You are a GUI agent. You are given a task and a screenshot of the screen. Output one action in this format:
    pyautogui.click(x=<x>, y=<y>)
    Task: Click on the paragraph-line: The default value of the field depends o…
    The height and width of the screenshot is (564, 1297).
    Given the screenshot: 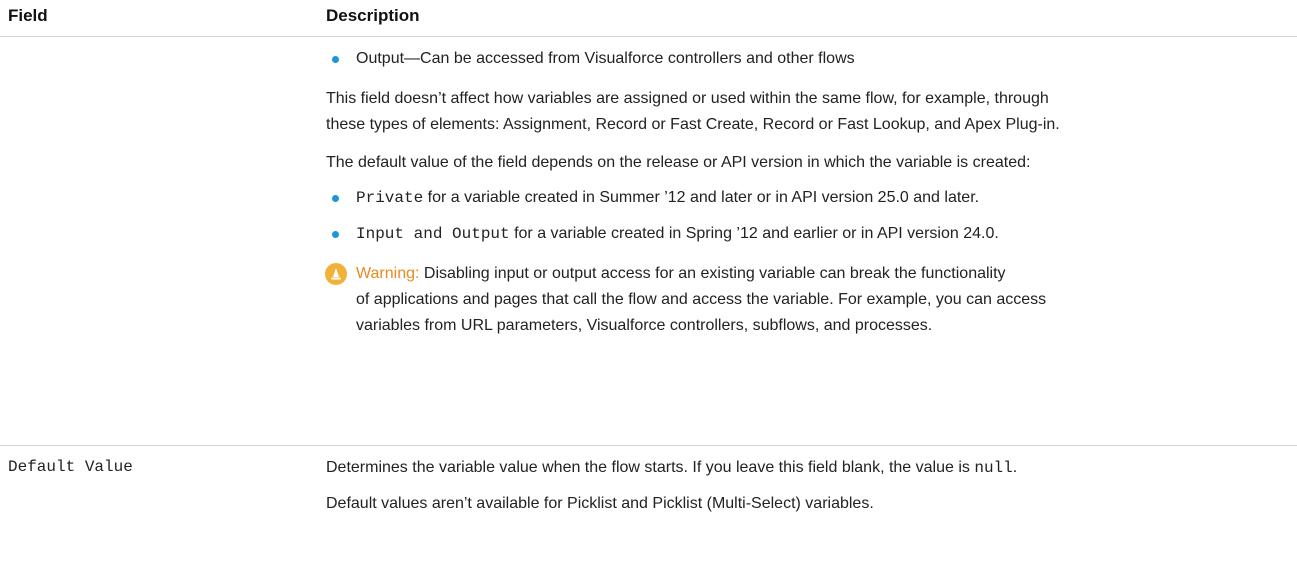 What is the action you would take?
    pyautogui.click(x=678, y=162)
    